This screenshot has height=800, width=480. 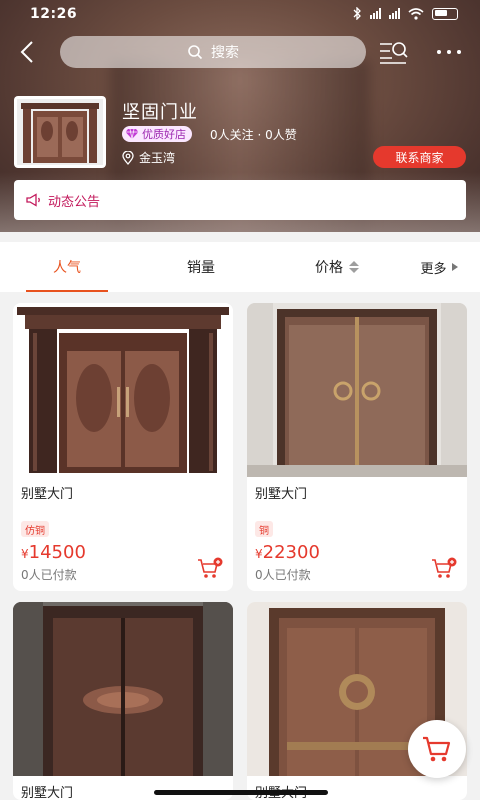 What do you see at coordinates (449, 52) in the screenshot?
I see `more-options-icon` at bounding box center [449, 52].